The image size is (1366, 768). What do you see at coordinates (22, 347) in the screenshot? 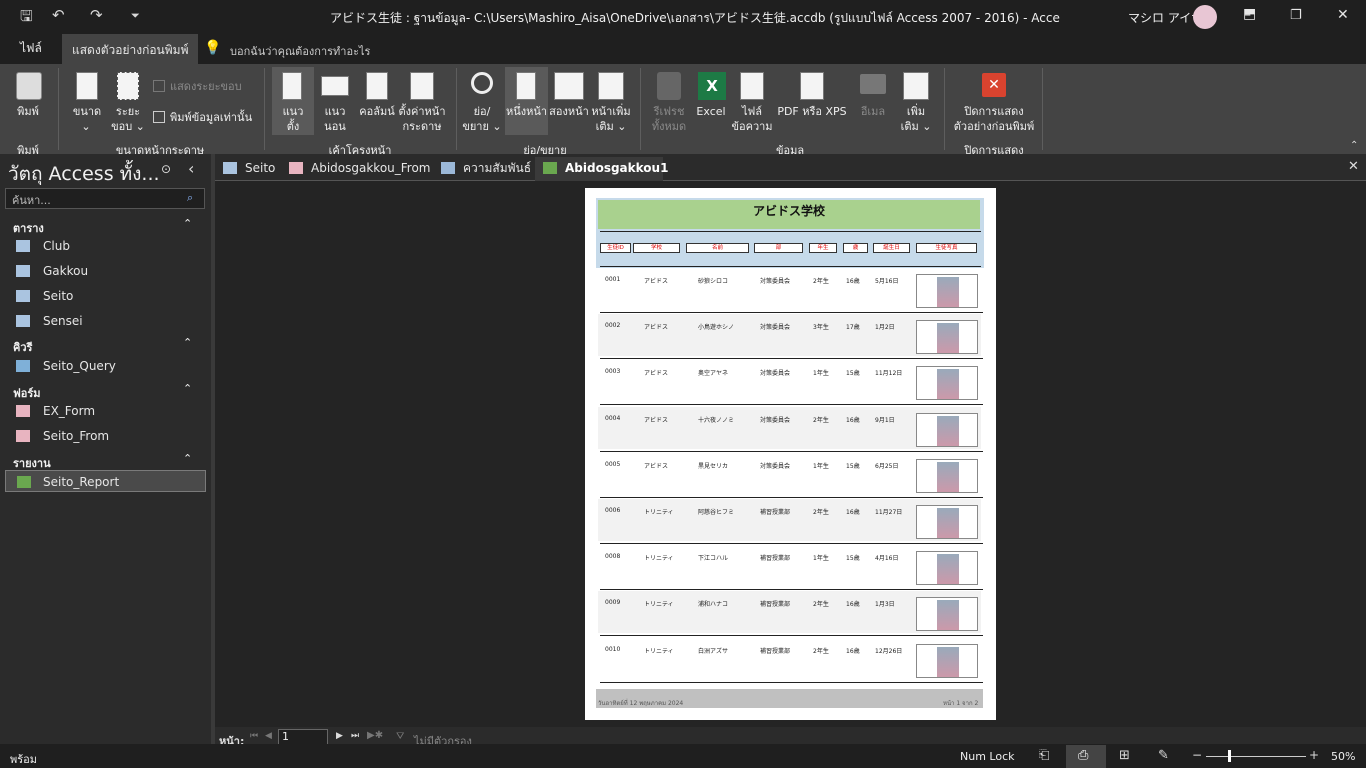
I see `nav-section-queries: คิวรี` at bounding box center [22, 347].